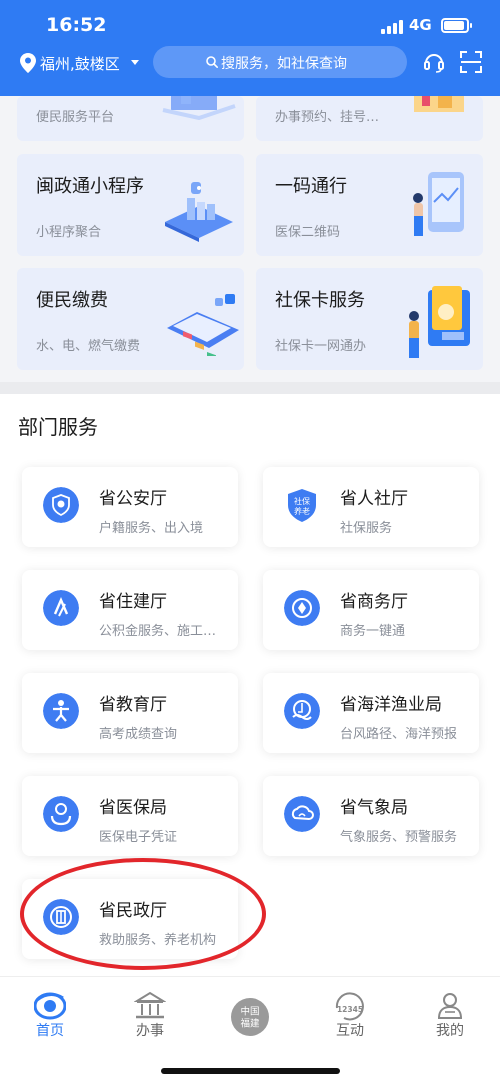 This screenshot has width=500, height=1082. Describe the element at coordinates (302, 501) in the screenshot. I see `svg-text: 社保` at that location.